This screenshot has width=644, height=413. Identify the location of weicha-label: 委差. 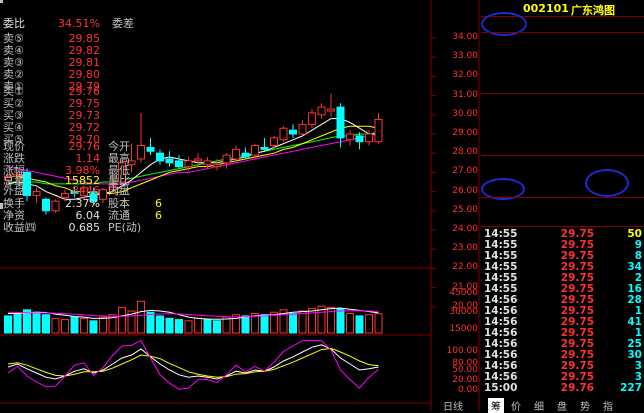
(123, 23).